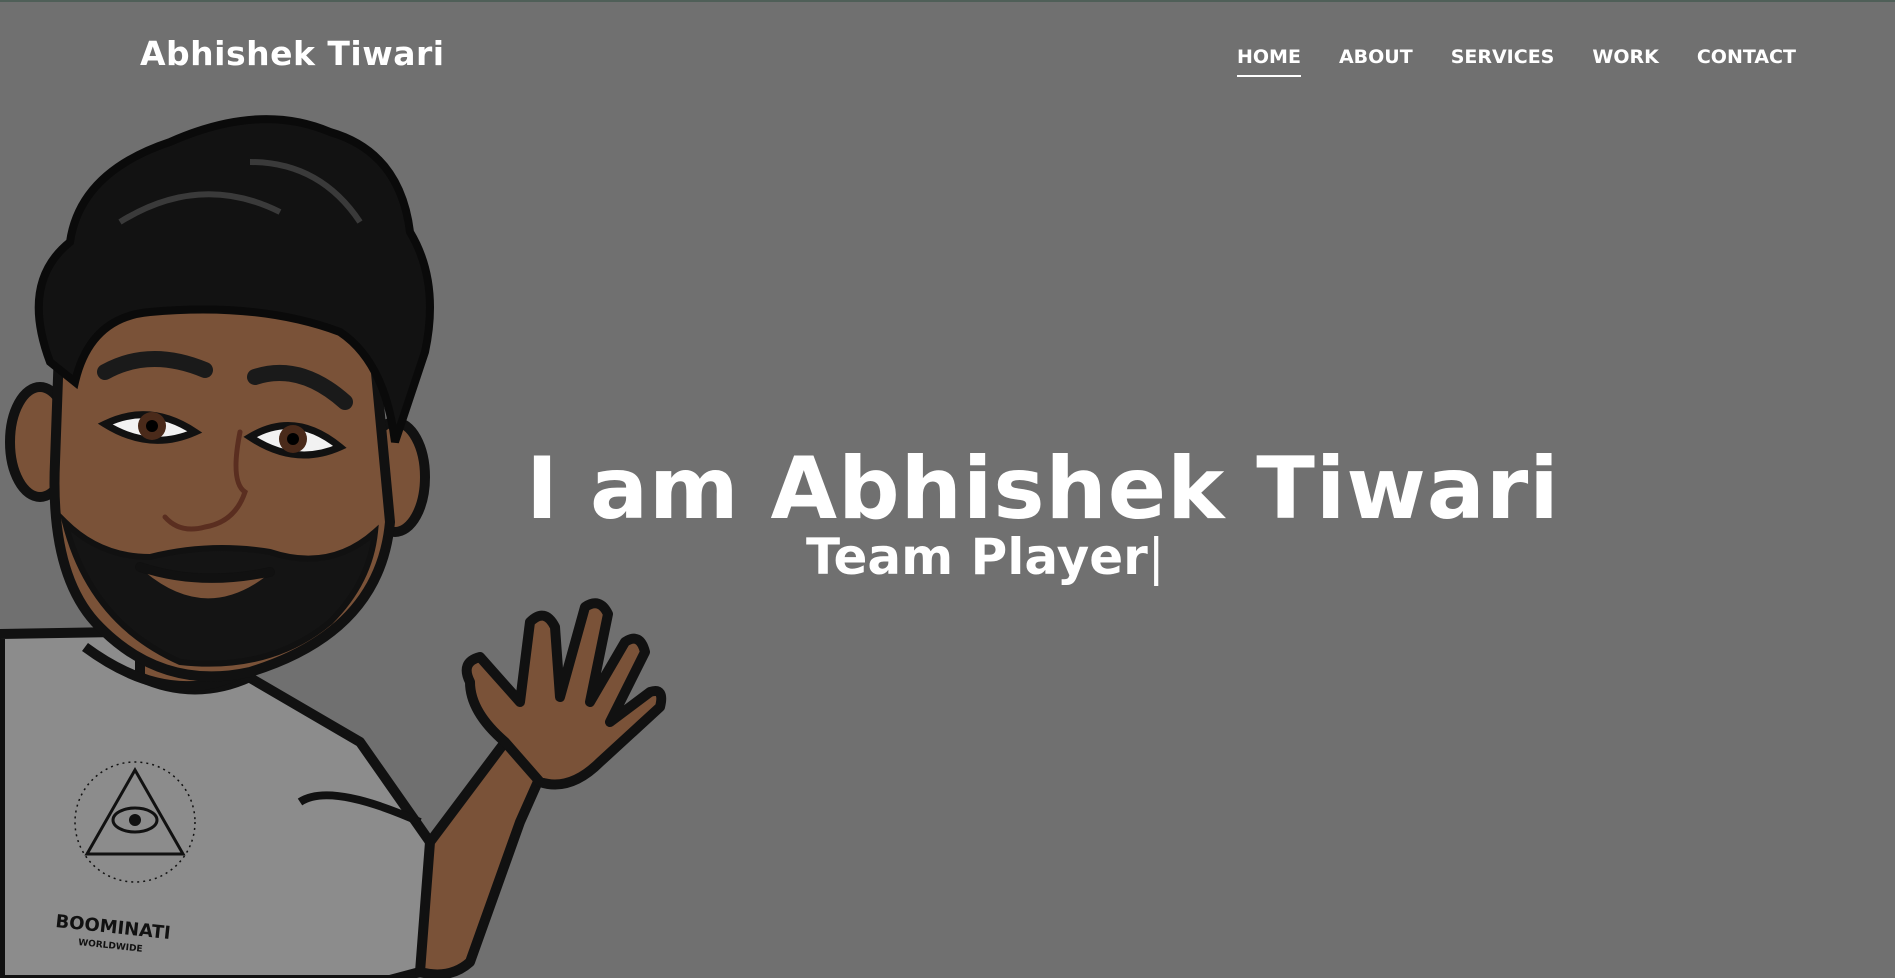  I want to click on nav-item-contact: CONTACT, so click(1746, 57).